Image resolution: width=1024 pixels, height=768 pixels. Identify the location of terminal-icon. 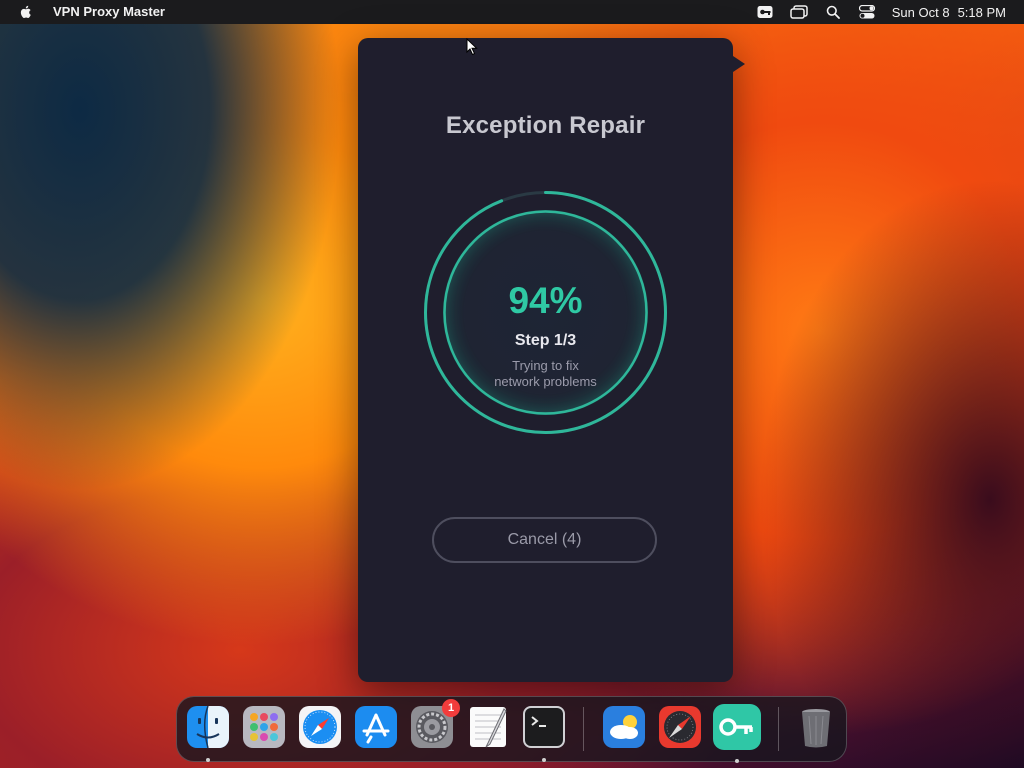
(544, 727).